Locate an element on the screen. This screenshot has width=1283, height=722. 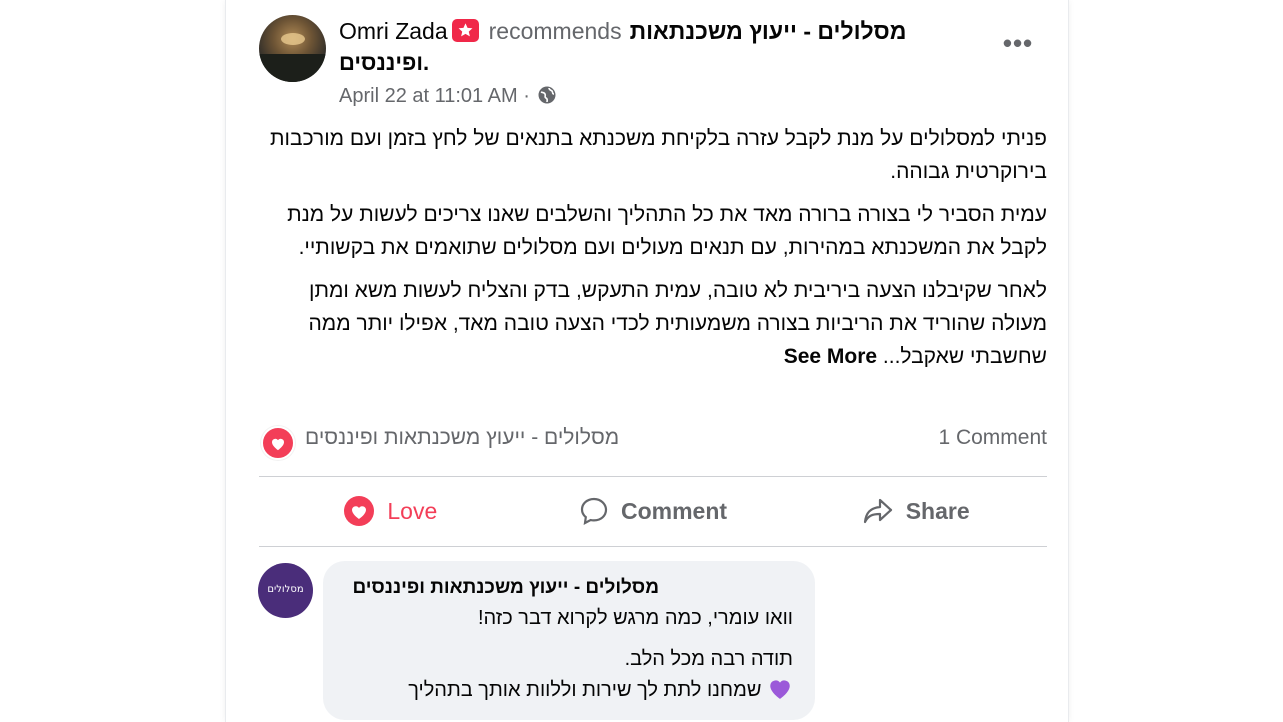
comment-line: תודה רבה מכל הלב. is located at coordinates (708, 659).